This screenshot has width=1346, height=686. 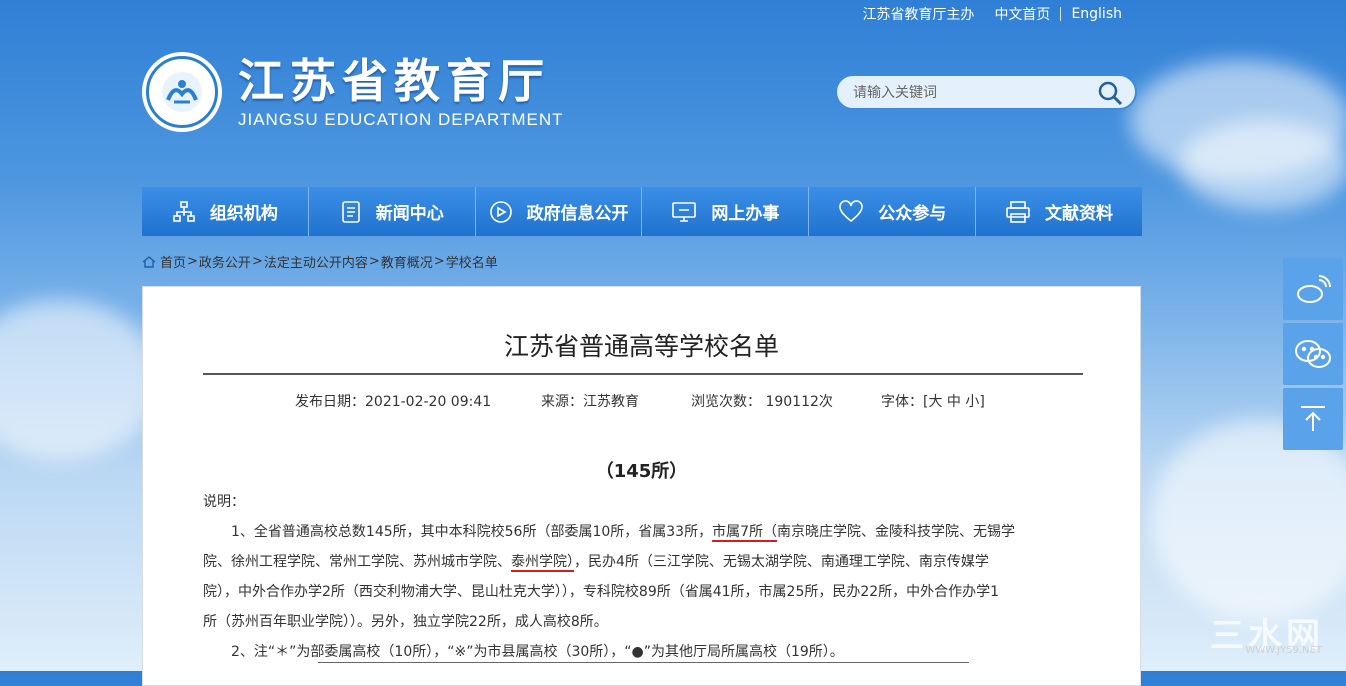 What do you see at coordinates (182, 92) in the screenshot?
I see `emblem-icon` at bounding box center [182, 92].